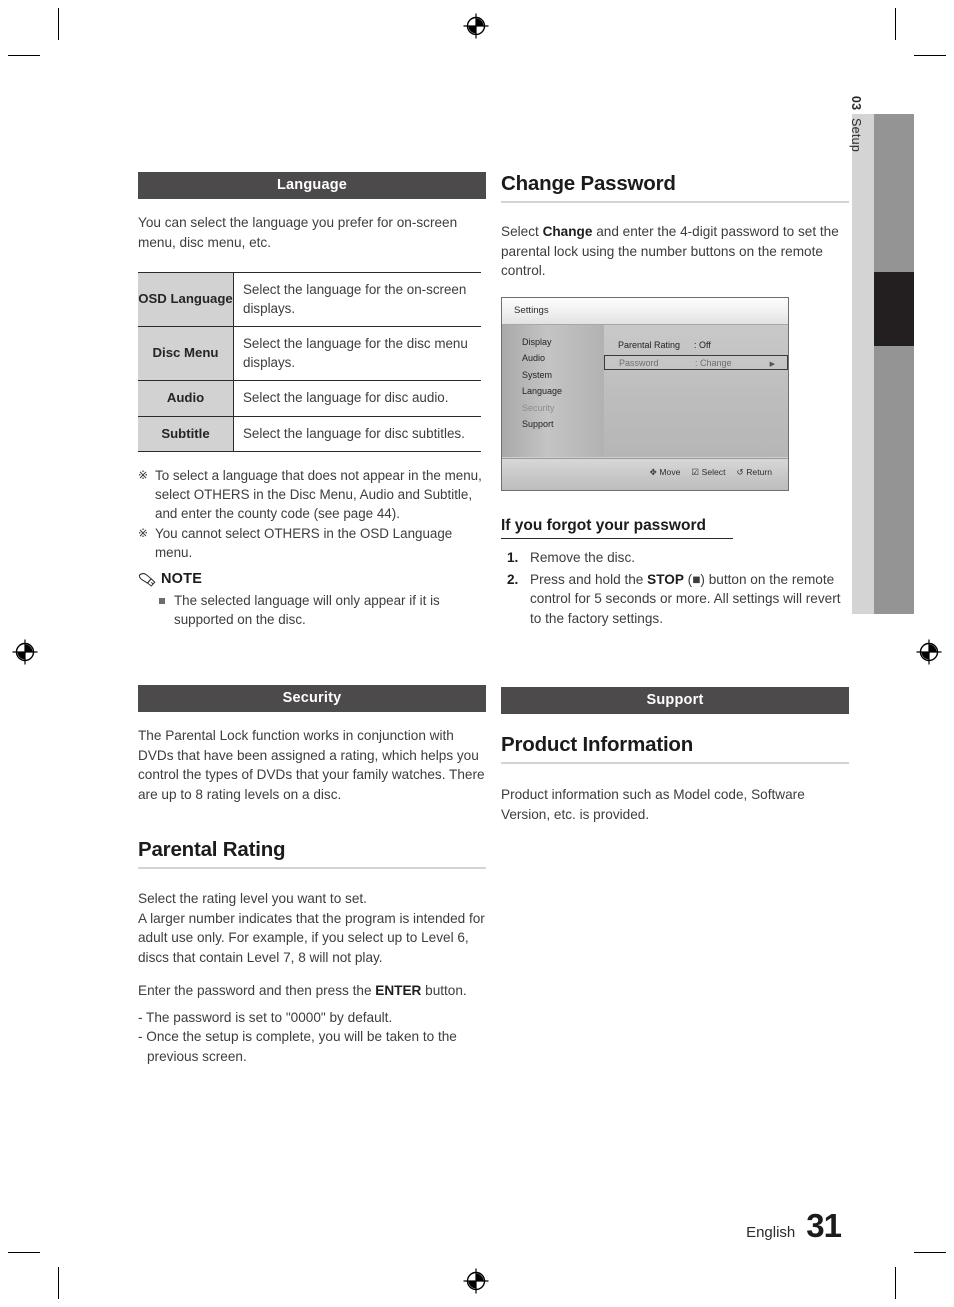 This screenshot has width=954, height=1307. What do you see at coordinates (824, 1225) in the screenshot?
I see `page-number: 31` at bounding box center [824, 1225].